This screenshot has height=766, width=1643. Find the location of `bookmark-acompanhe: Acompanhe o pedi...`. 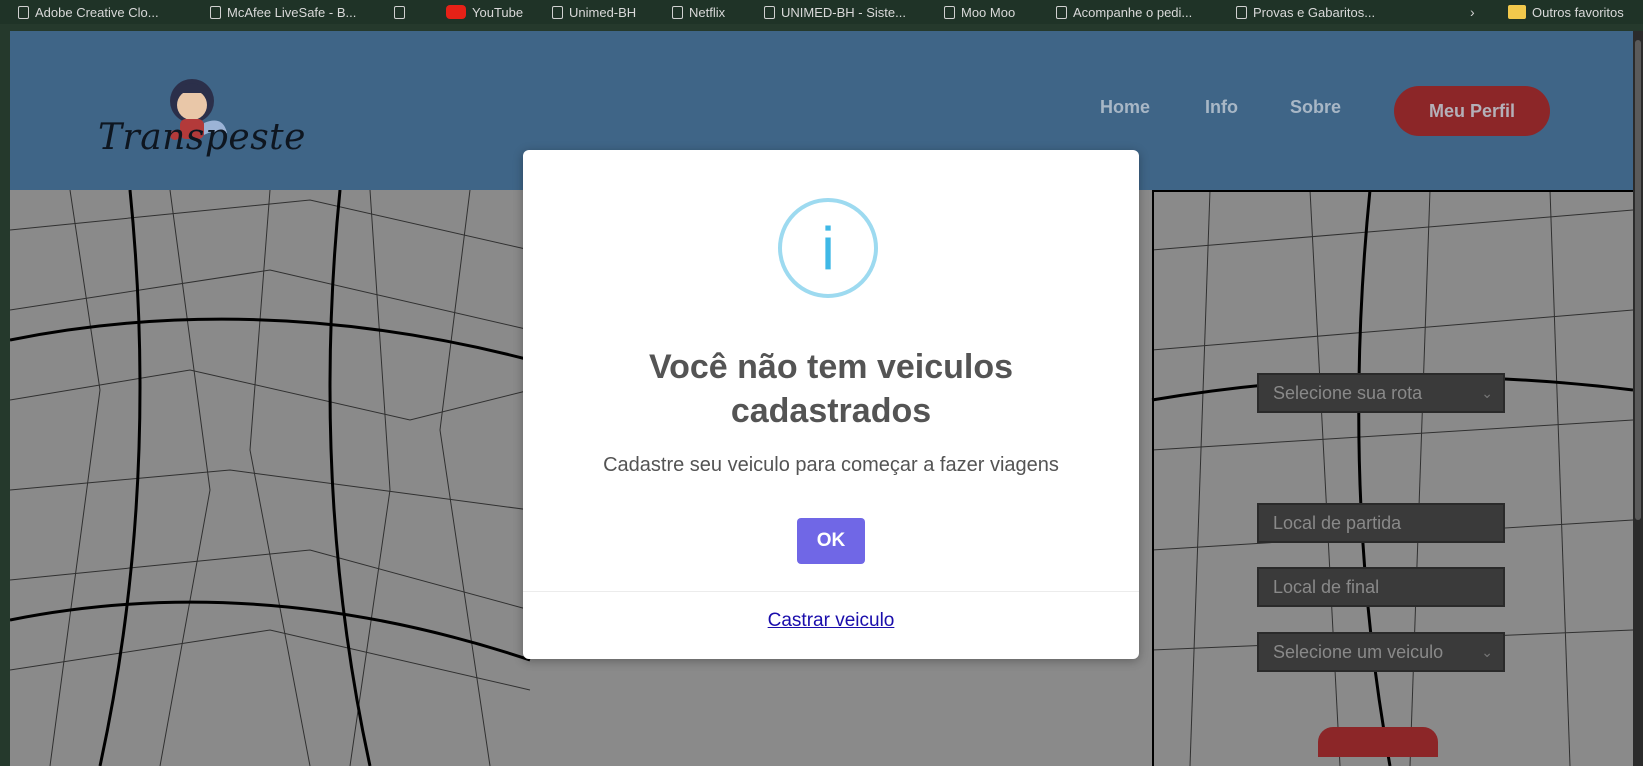

bookmark-acompanhe: Acompanhe o pedi... is located at coordinates (1124, 12).